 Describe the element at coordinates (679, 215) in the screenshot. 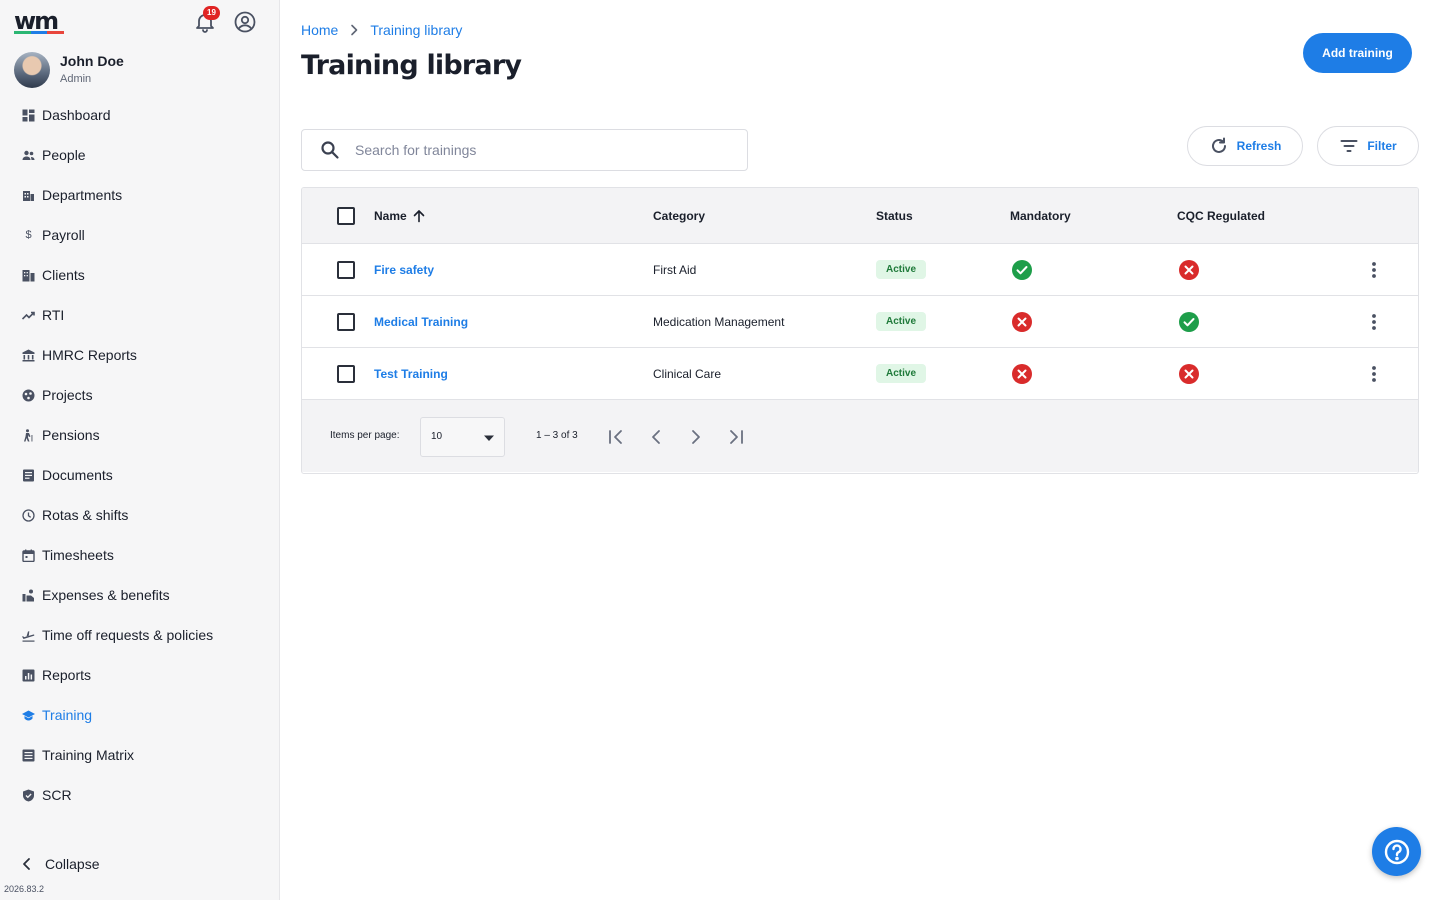

I see `column-header-category: Category` at that location.